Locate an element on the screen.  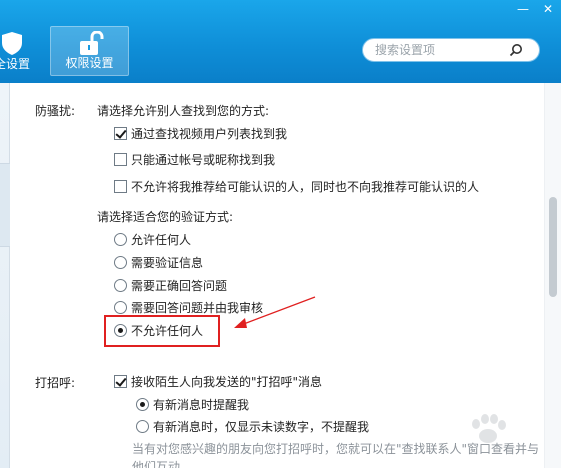
minimize-button: — is located at coordinates (523, 9).